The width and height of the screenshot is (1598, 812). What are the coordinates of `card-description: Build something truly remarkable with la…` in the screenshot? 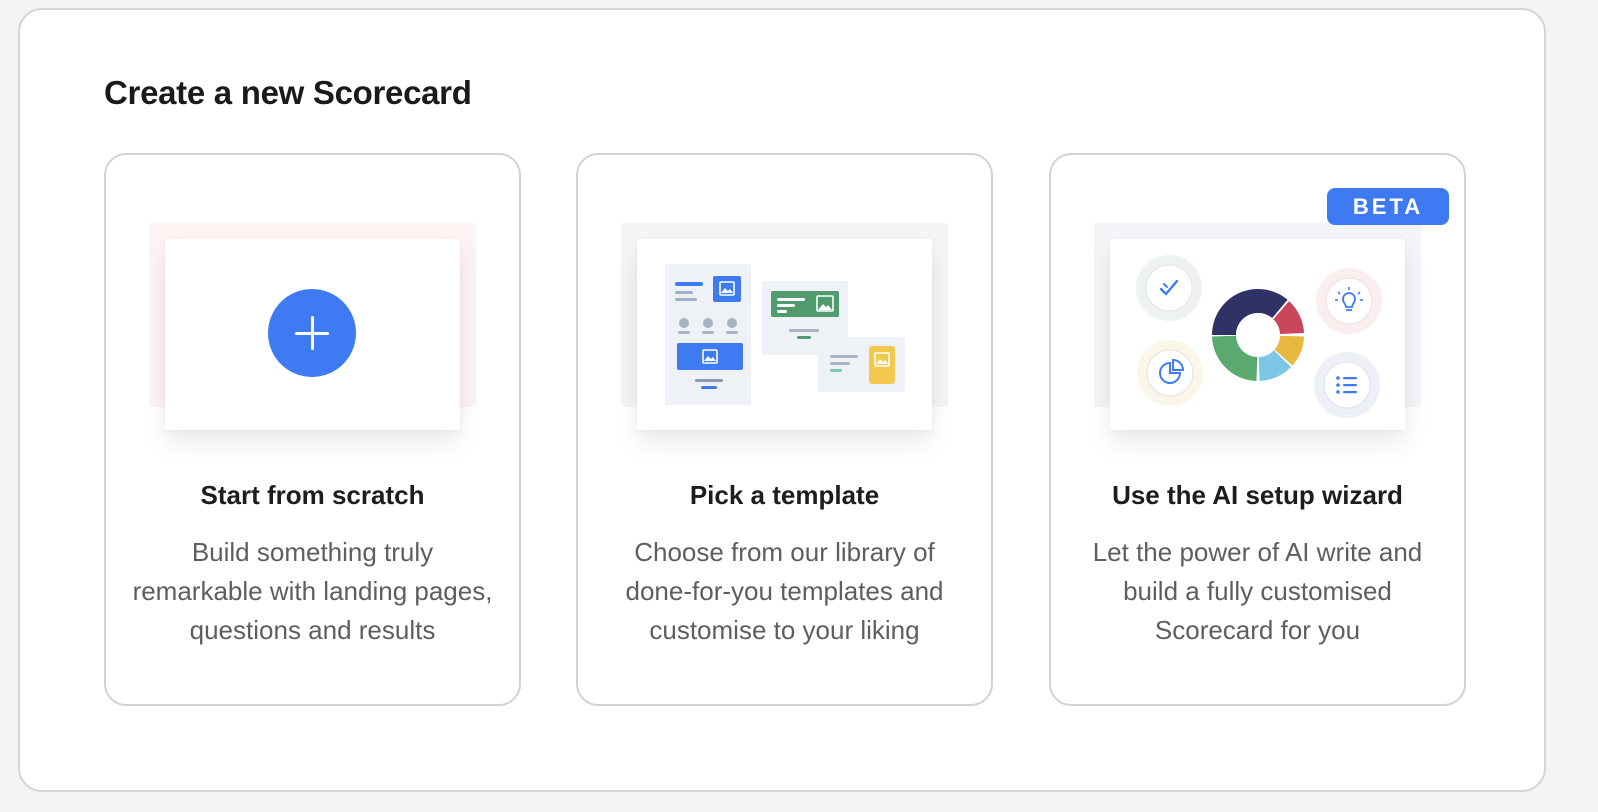 It's located at (312, 591).